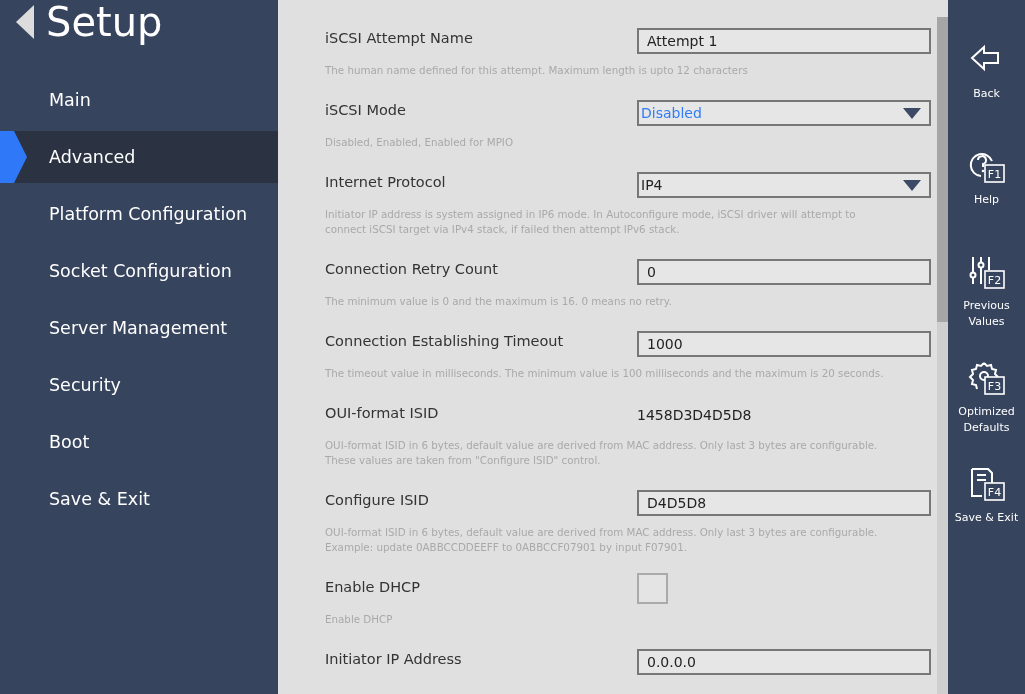 The width and height of the screenshot is (1025, 694). What do you see at coordinates (366, 110) in the screenshot?
I see `setting-label: iSCSI Mode` at bounding box center [366, 110].